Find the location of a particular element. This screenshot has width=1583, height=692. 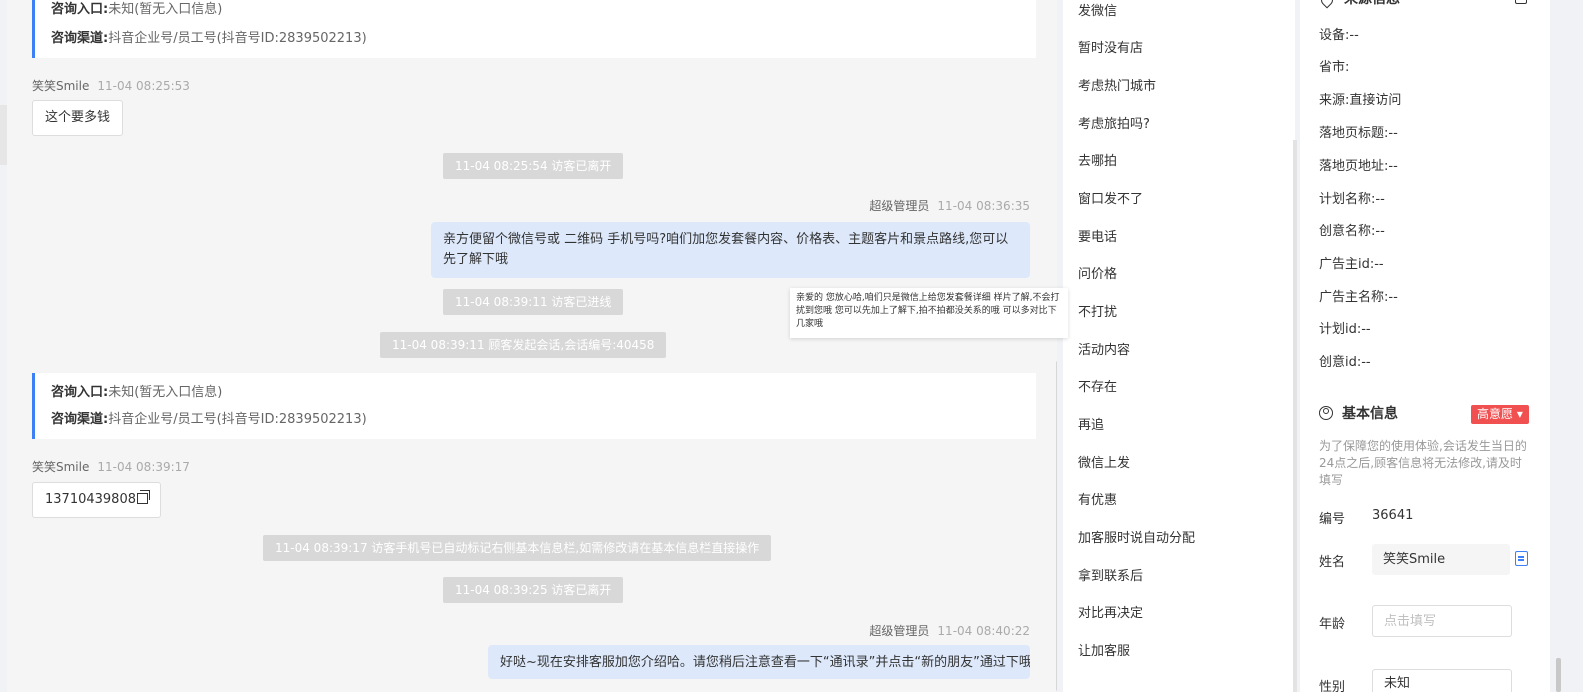

source-info-row: 计划名称:-- is located at coordinates (1352, 199).